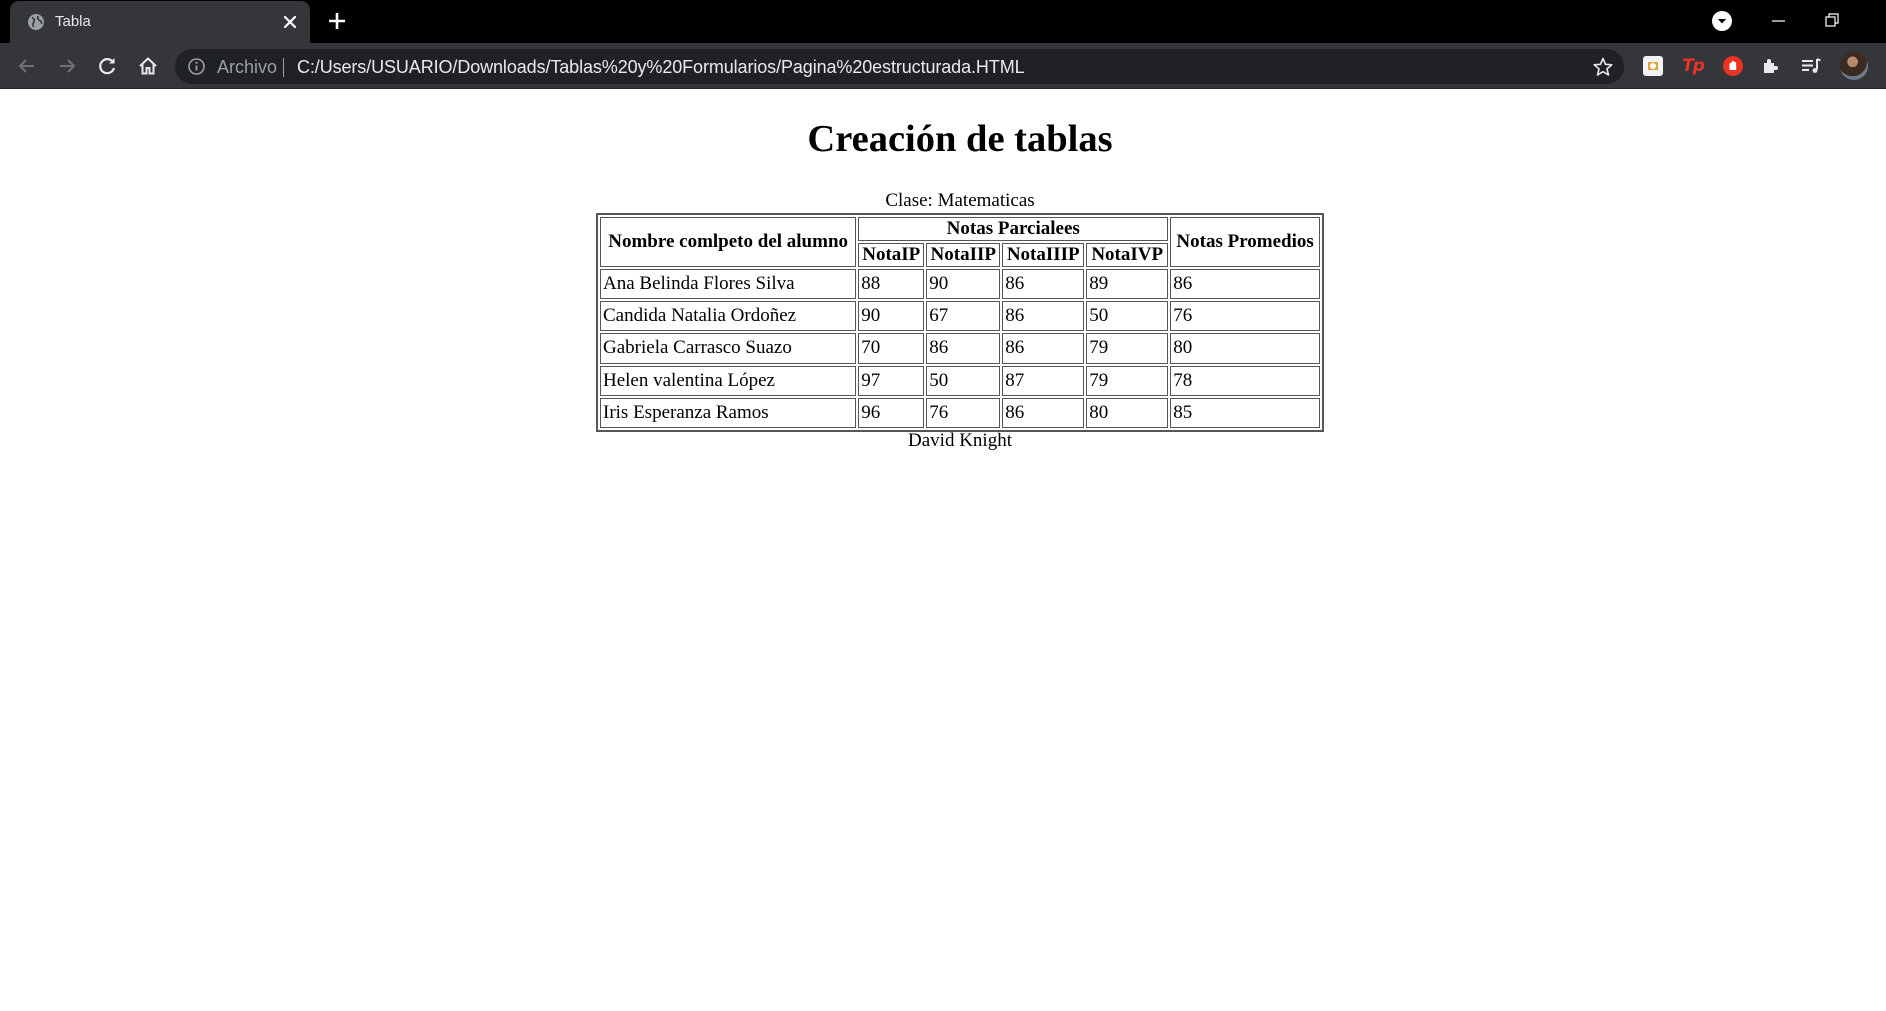 The height and width of the screenshot is (1011, 1886). What do you see at coordinates (107, 66) in the screenshot?
I see `reload-icon` at bounding box center [107, 66].